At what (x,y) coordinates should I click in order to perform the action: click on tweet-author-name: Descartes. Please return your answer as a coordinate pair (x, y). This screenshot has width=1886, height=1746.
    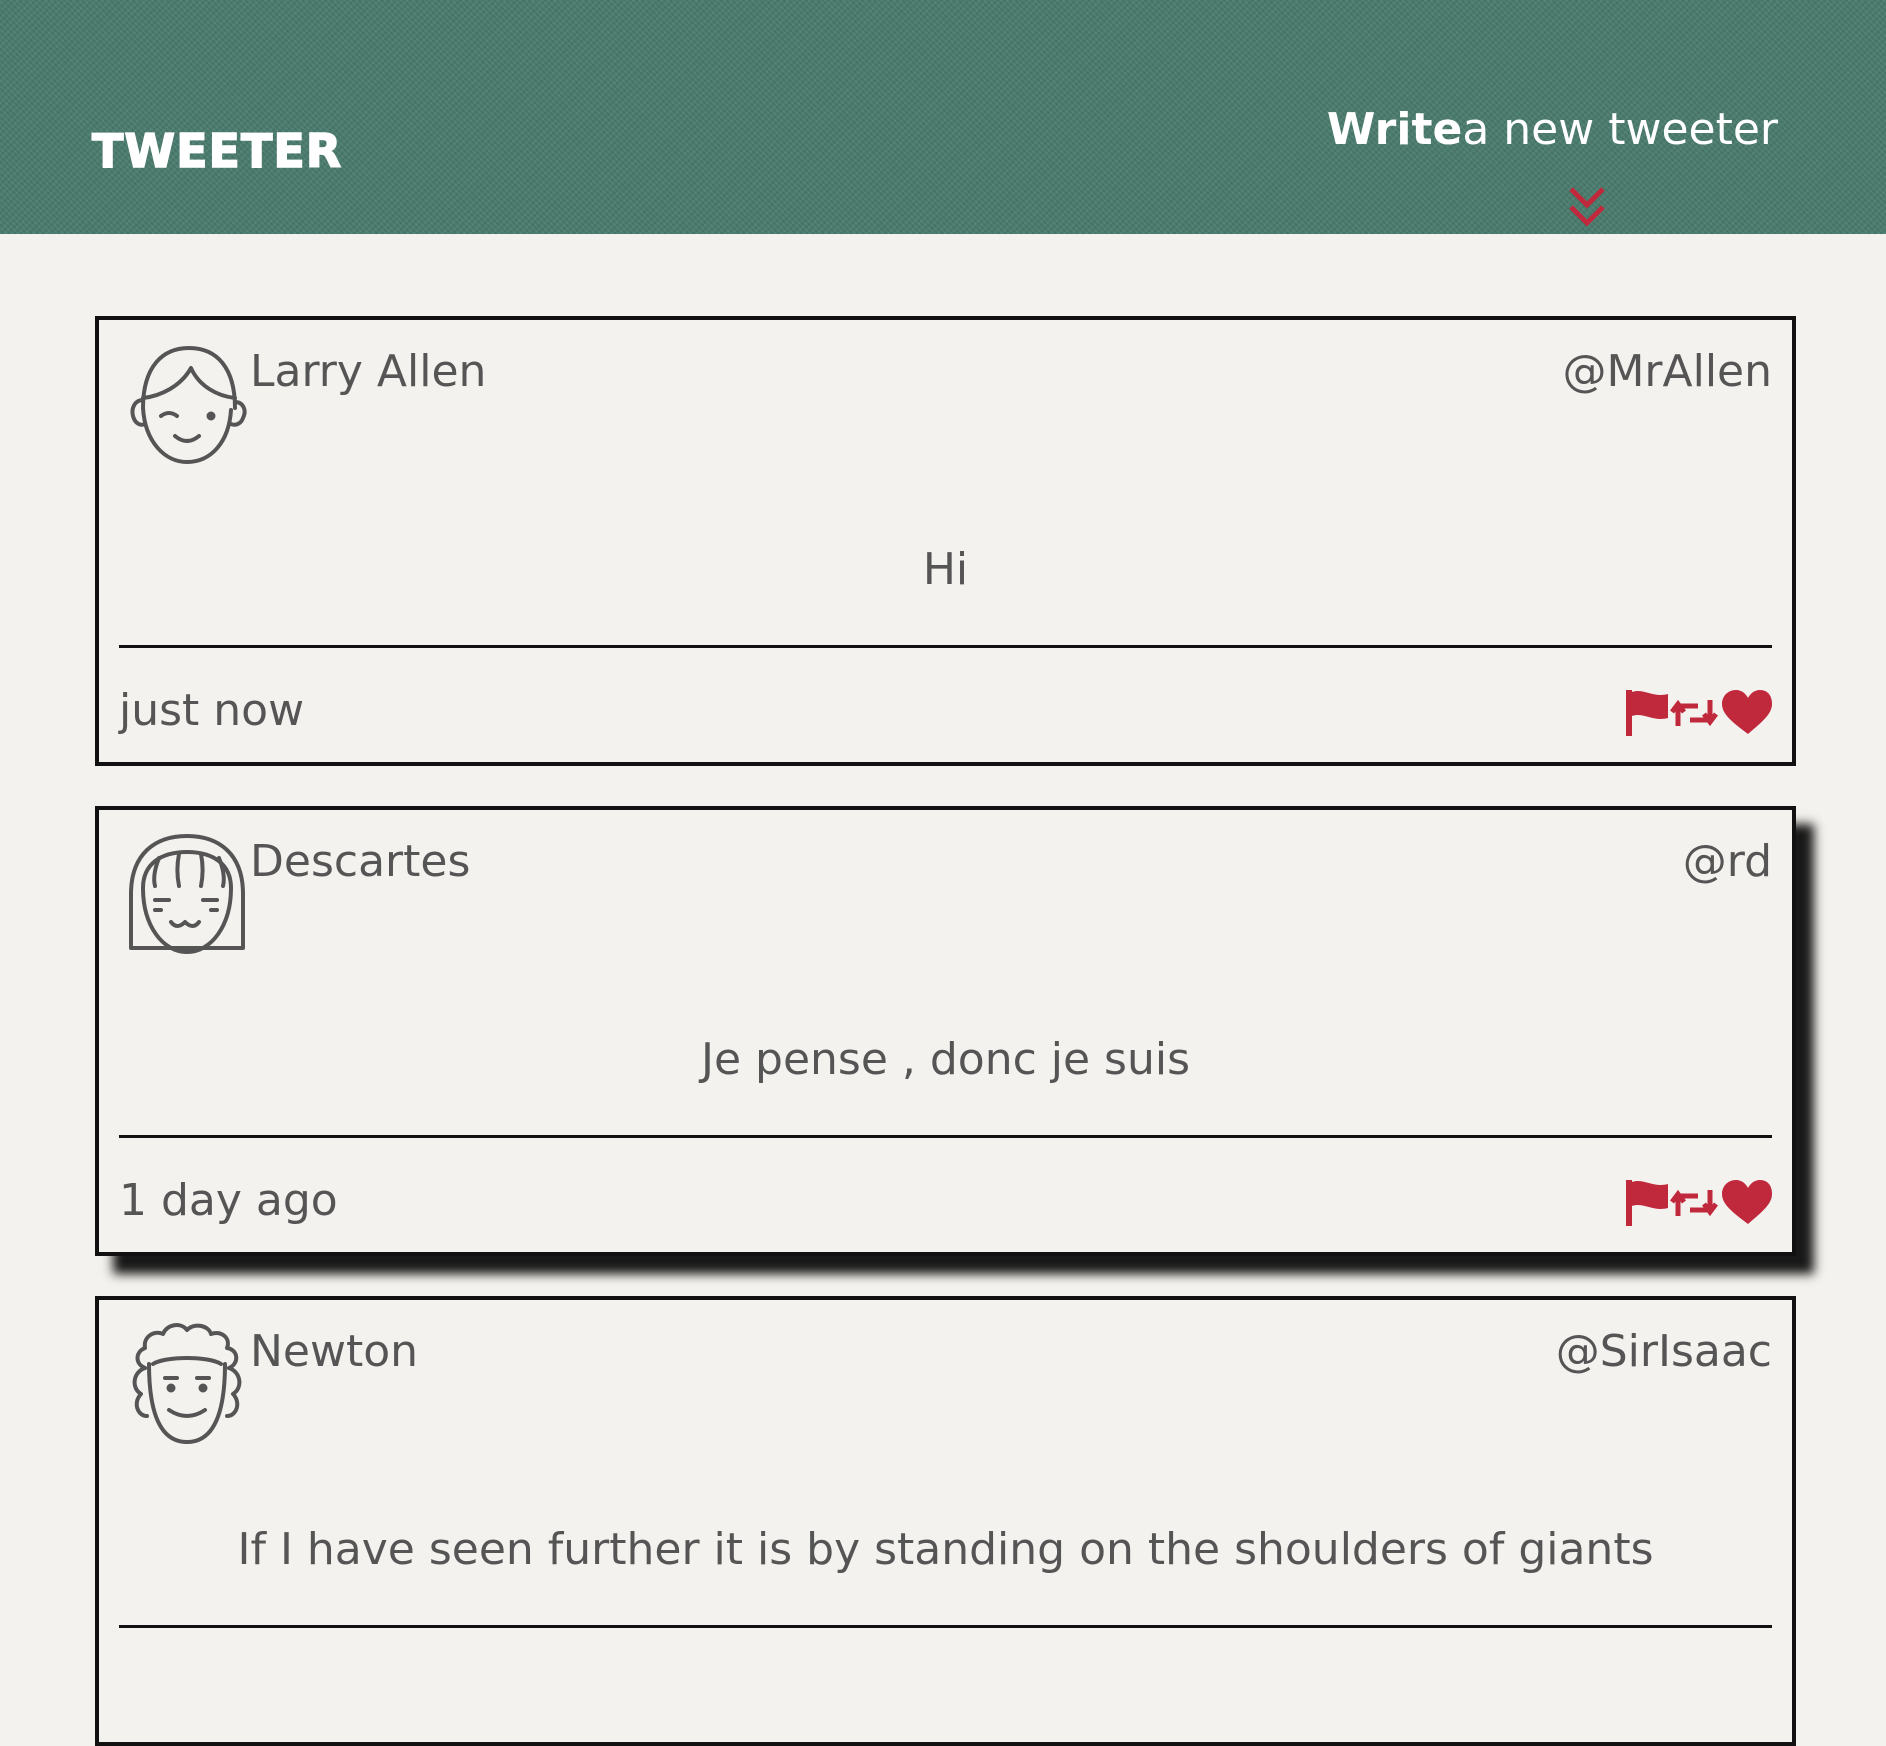
    Looking at the image, I should click on (360, 861).